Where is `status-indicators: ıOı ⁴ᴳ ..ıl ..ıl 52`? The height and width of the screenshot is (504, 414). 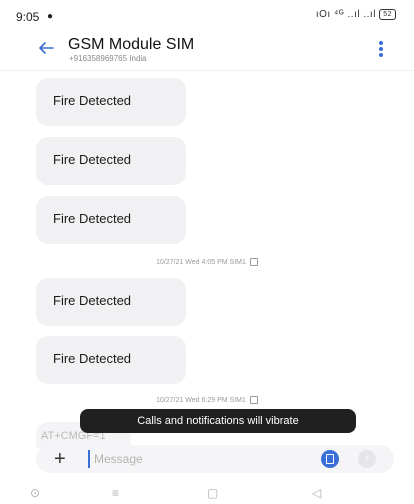
status-indicators: ıOı ⁴ᴳ ..ıl ..ıl 52 is located at coordinates (356, 14).